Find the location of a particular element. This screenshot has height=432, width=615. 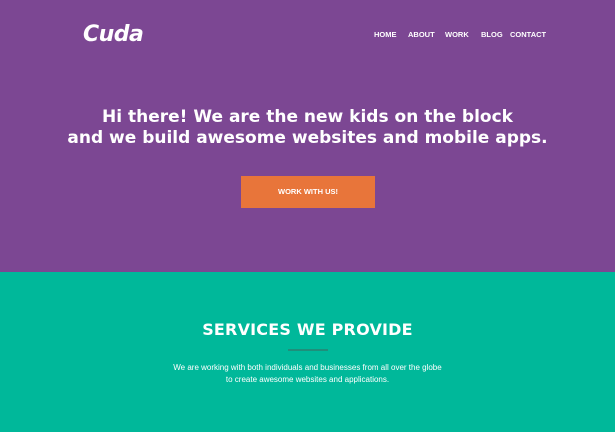

services-title: SERVICES WE PROVIDE is located at coordinates (307, 329).